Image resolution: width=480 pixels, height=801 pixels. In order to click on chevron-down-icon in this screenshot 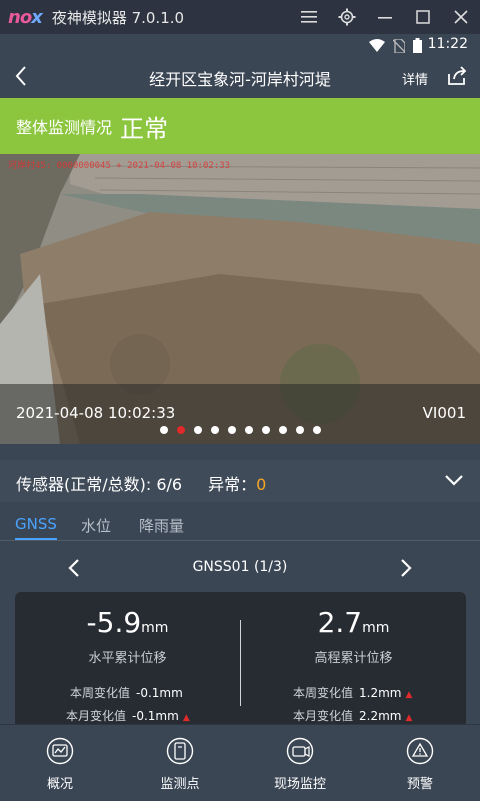, I will do `click(454, 480)`.